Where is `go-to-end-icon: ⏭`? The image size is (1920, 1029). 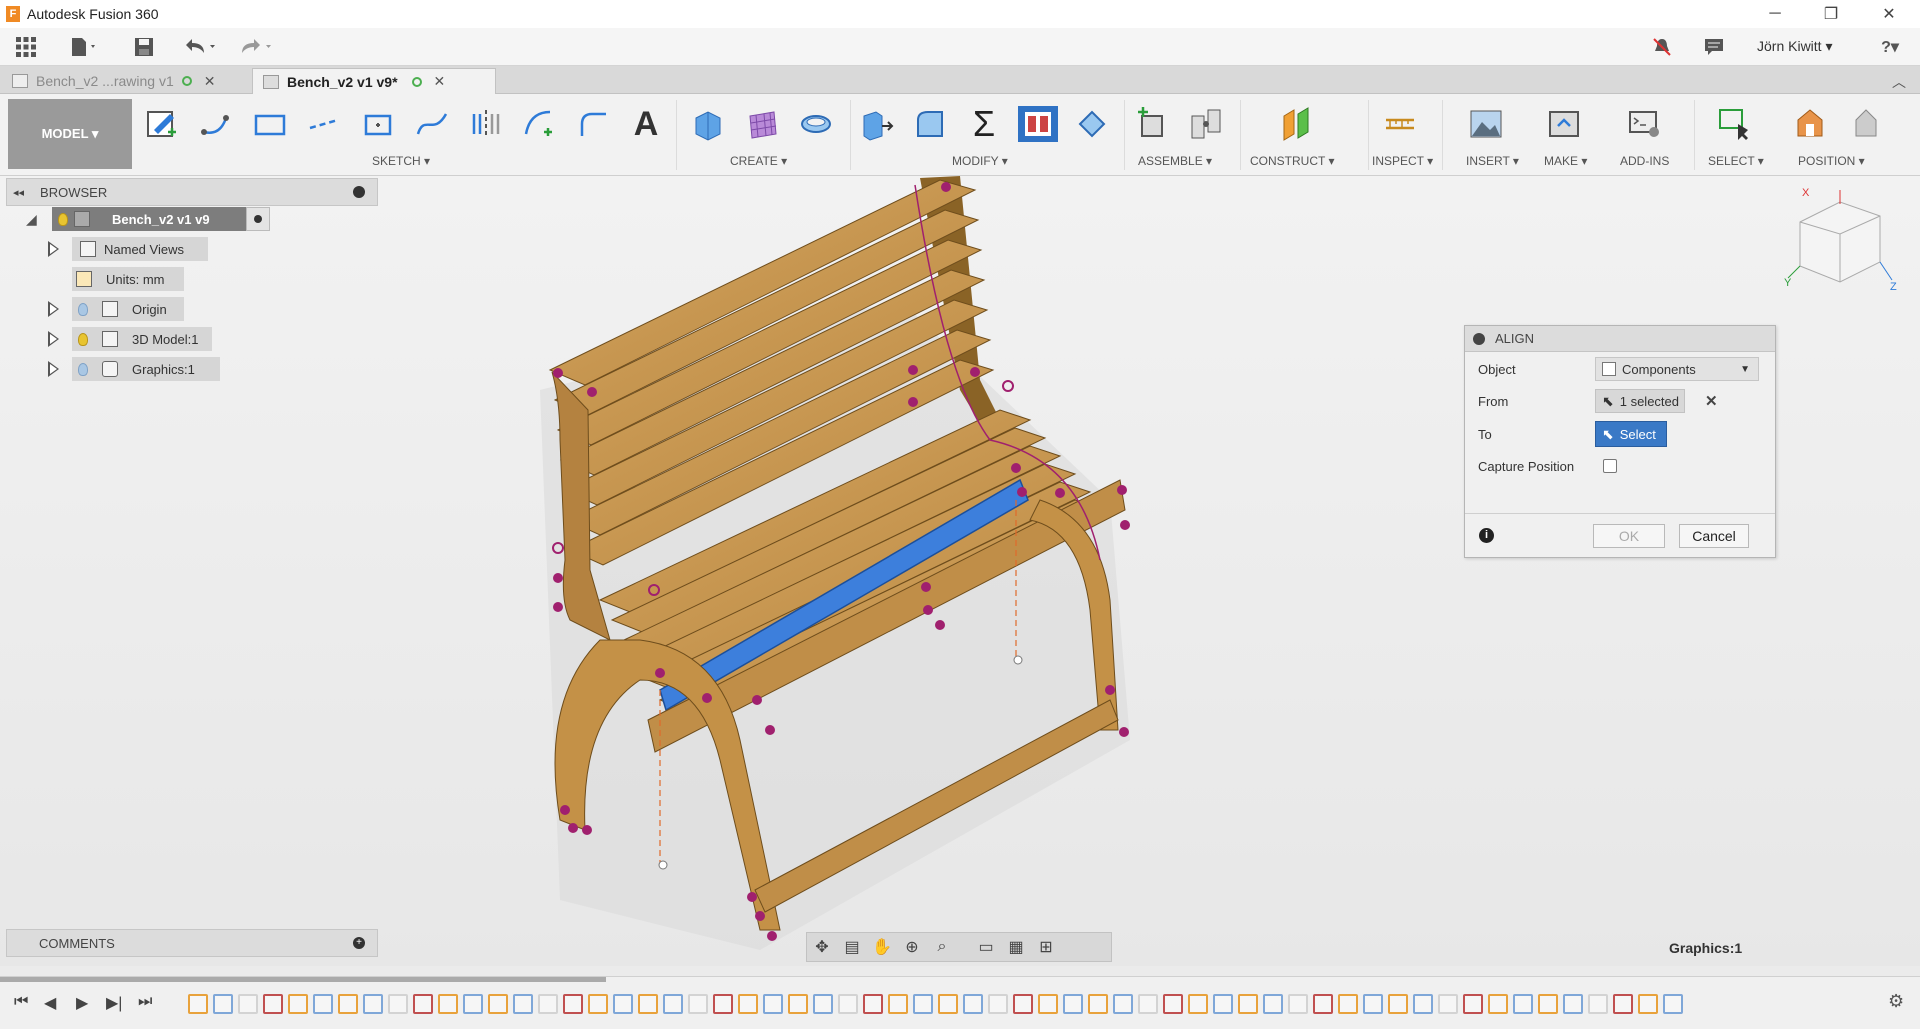
go-to-end-icon: ⏭ is located at coordinates (145, 1002).